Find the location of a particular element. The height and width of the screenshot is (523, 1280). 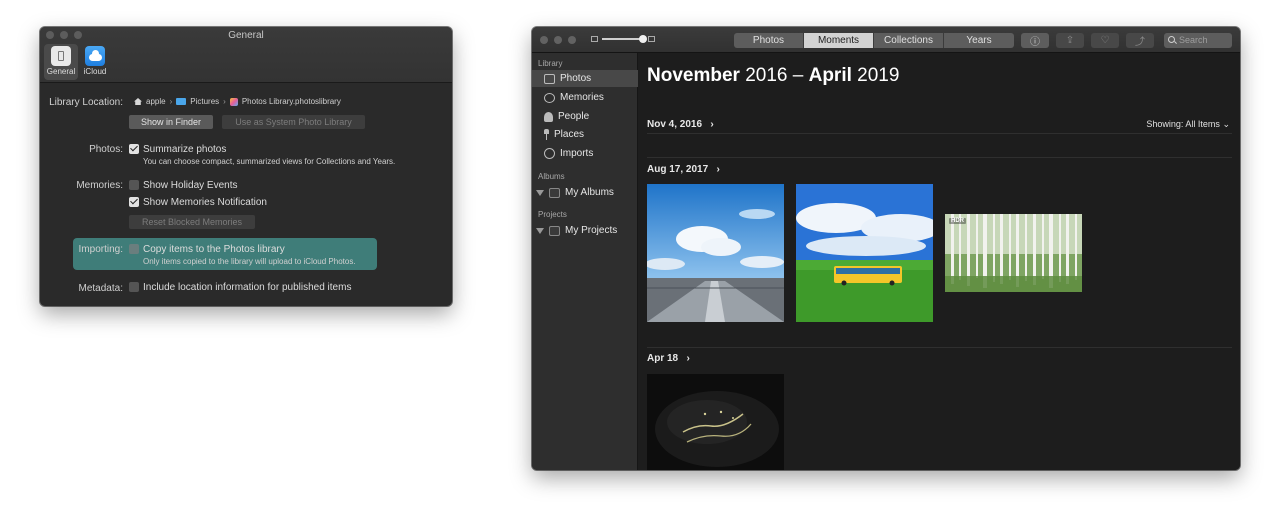

title-start-year: 2016 – is located at coordinates (774, 75).